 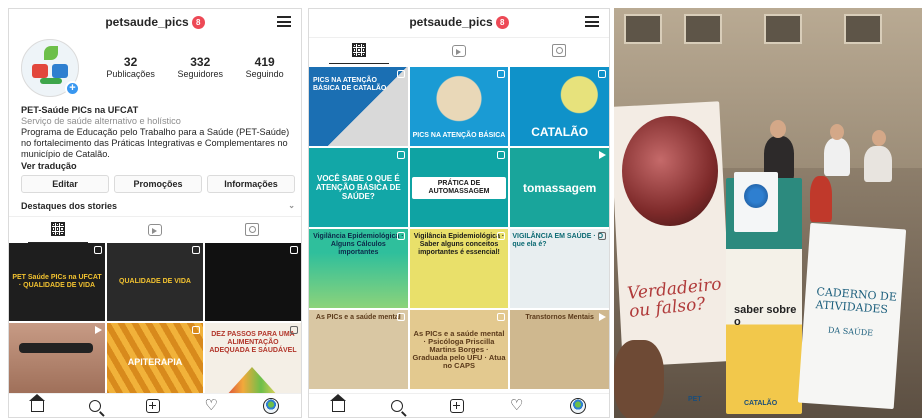 What do you see at coordinates (130, 67) in the screenshot?
I see `stat-posts: 32 Publicações` at bounding box center [130, 67].